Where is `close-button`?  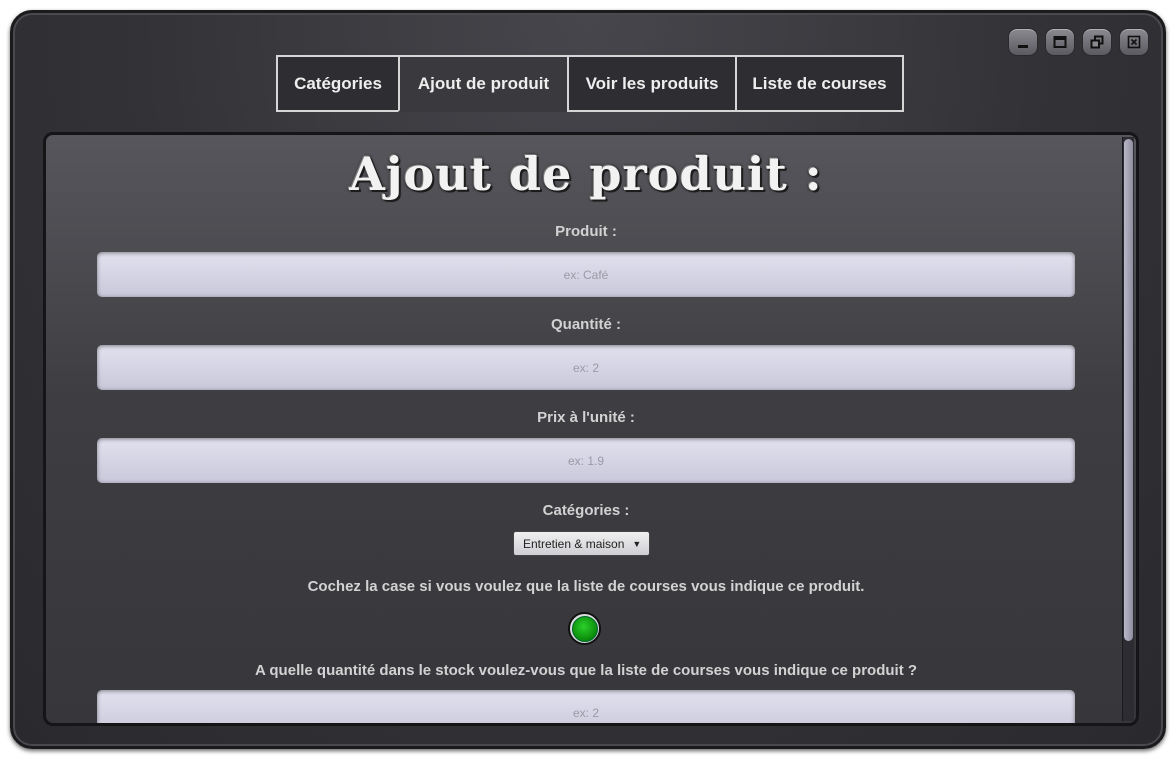 close-button is located at coordinates (1134, 42).